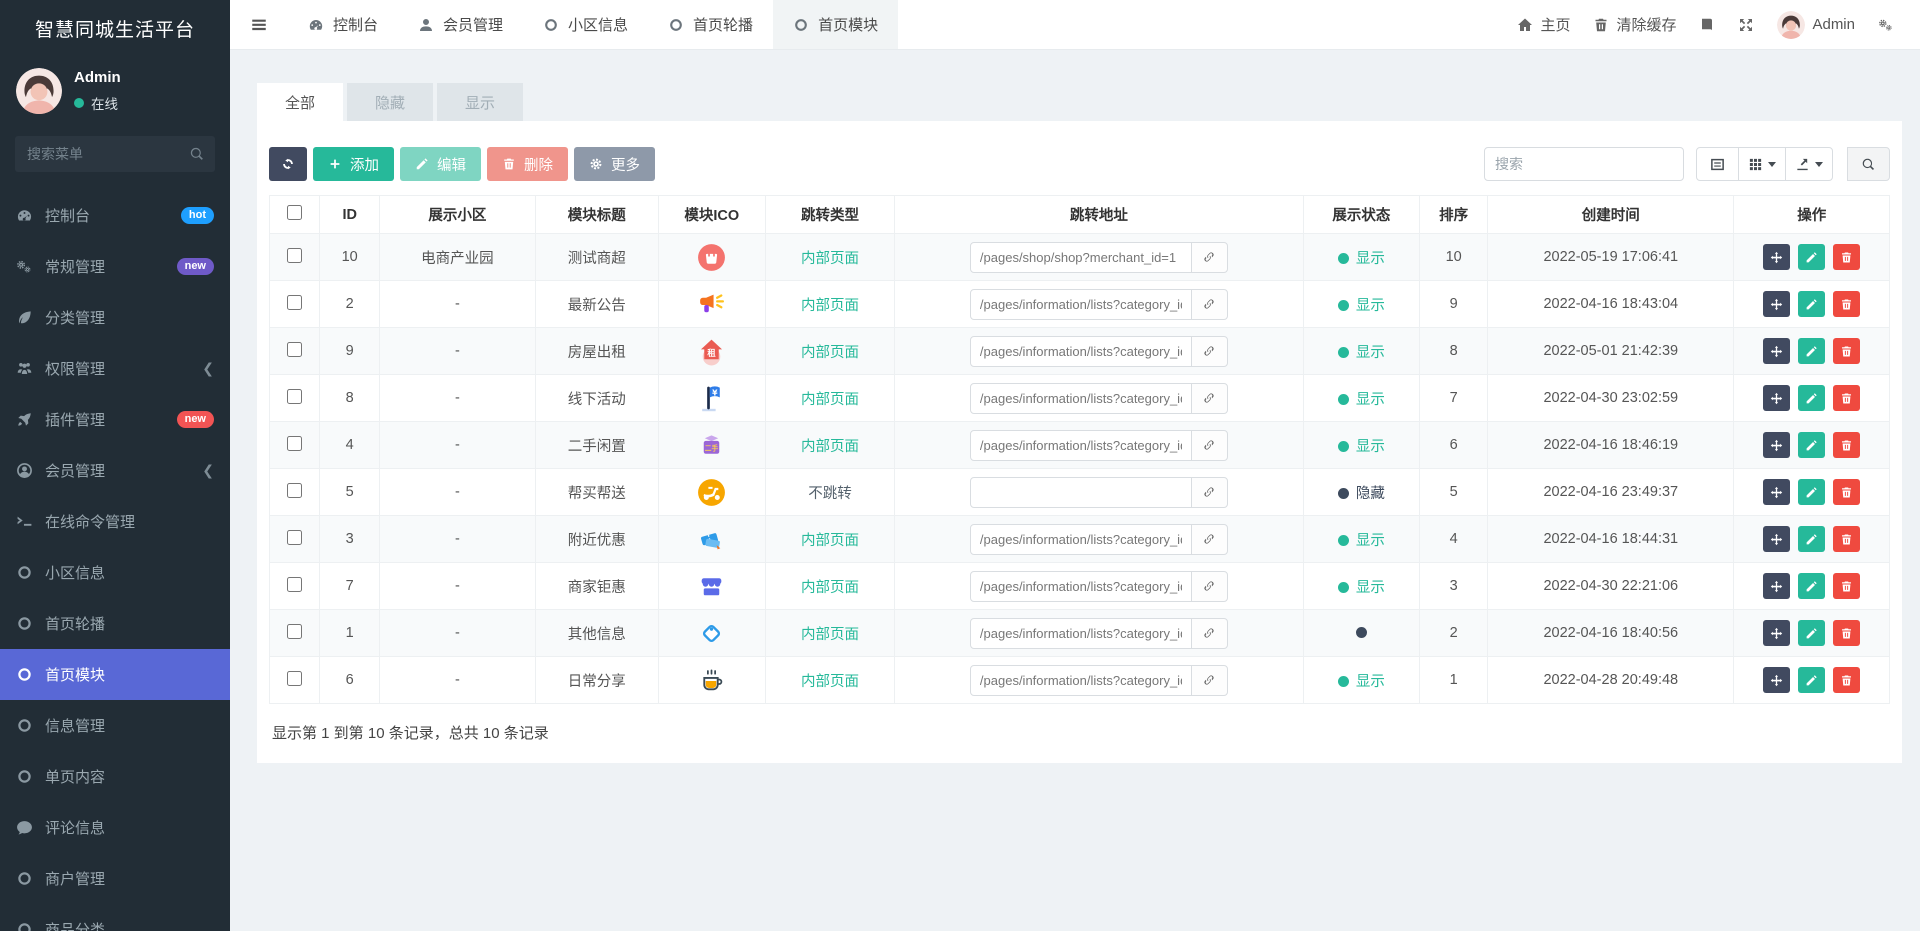 The height and width of the screenshot is (931, 1920). What do you see at coordinates (343, 24) in the screenshot?
I see `nav-tab-控制台: 控制台` at bounding box center [343, 24].